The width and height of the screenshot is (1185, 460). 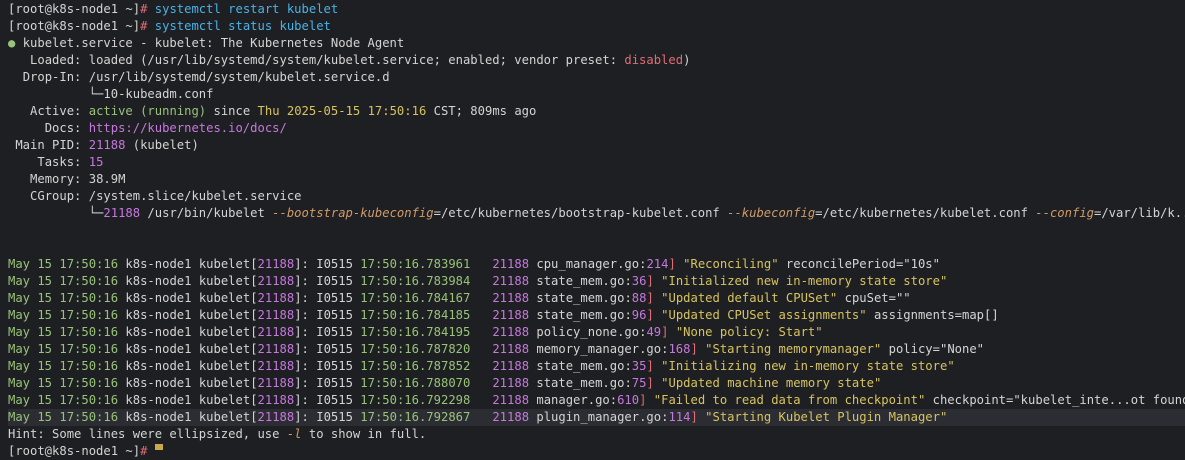 What do you see at coordinates (206, 213) in the screenshot?
I see `cgroup-cmd: /usr/bin/kubelet` at bounding box center [206, 213].